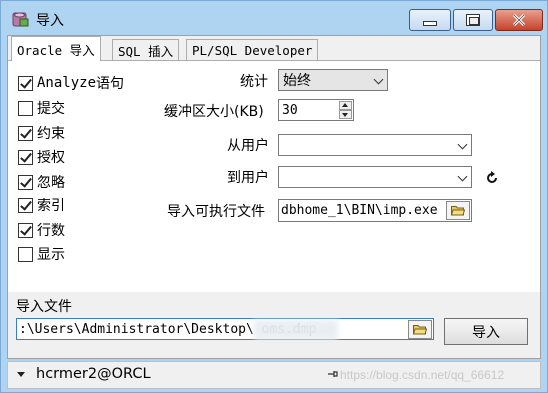 Image resolution: width=548 pixels, height=393 pixels. I want to click on redacted-region, so click(296, 330).